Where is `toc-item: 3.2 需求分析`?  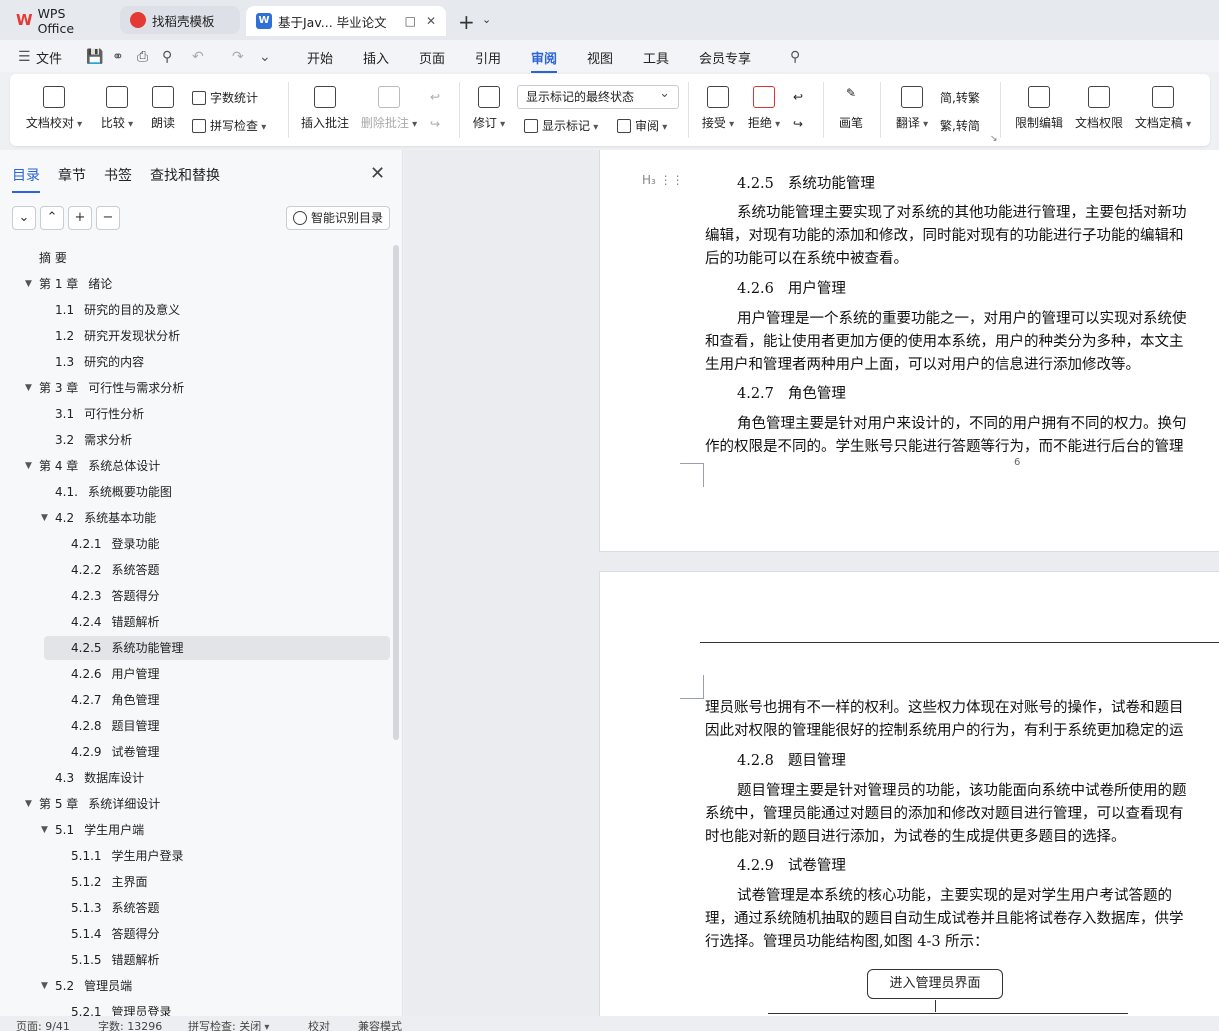 toc-item: 3.2 需求分析 is located at coordinates (93, 440).